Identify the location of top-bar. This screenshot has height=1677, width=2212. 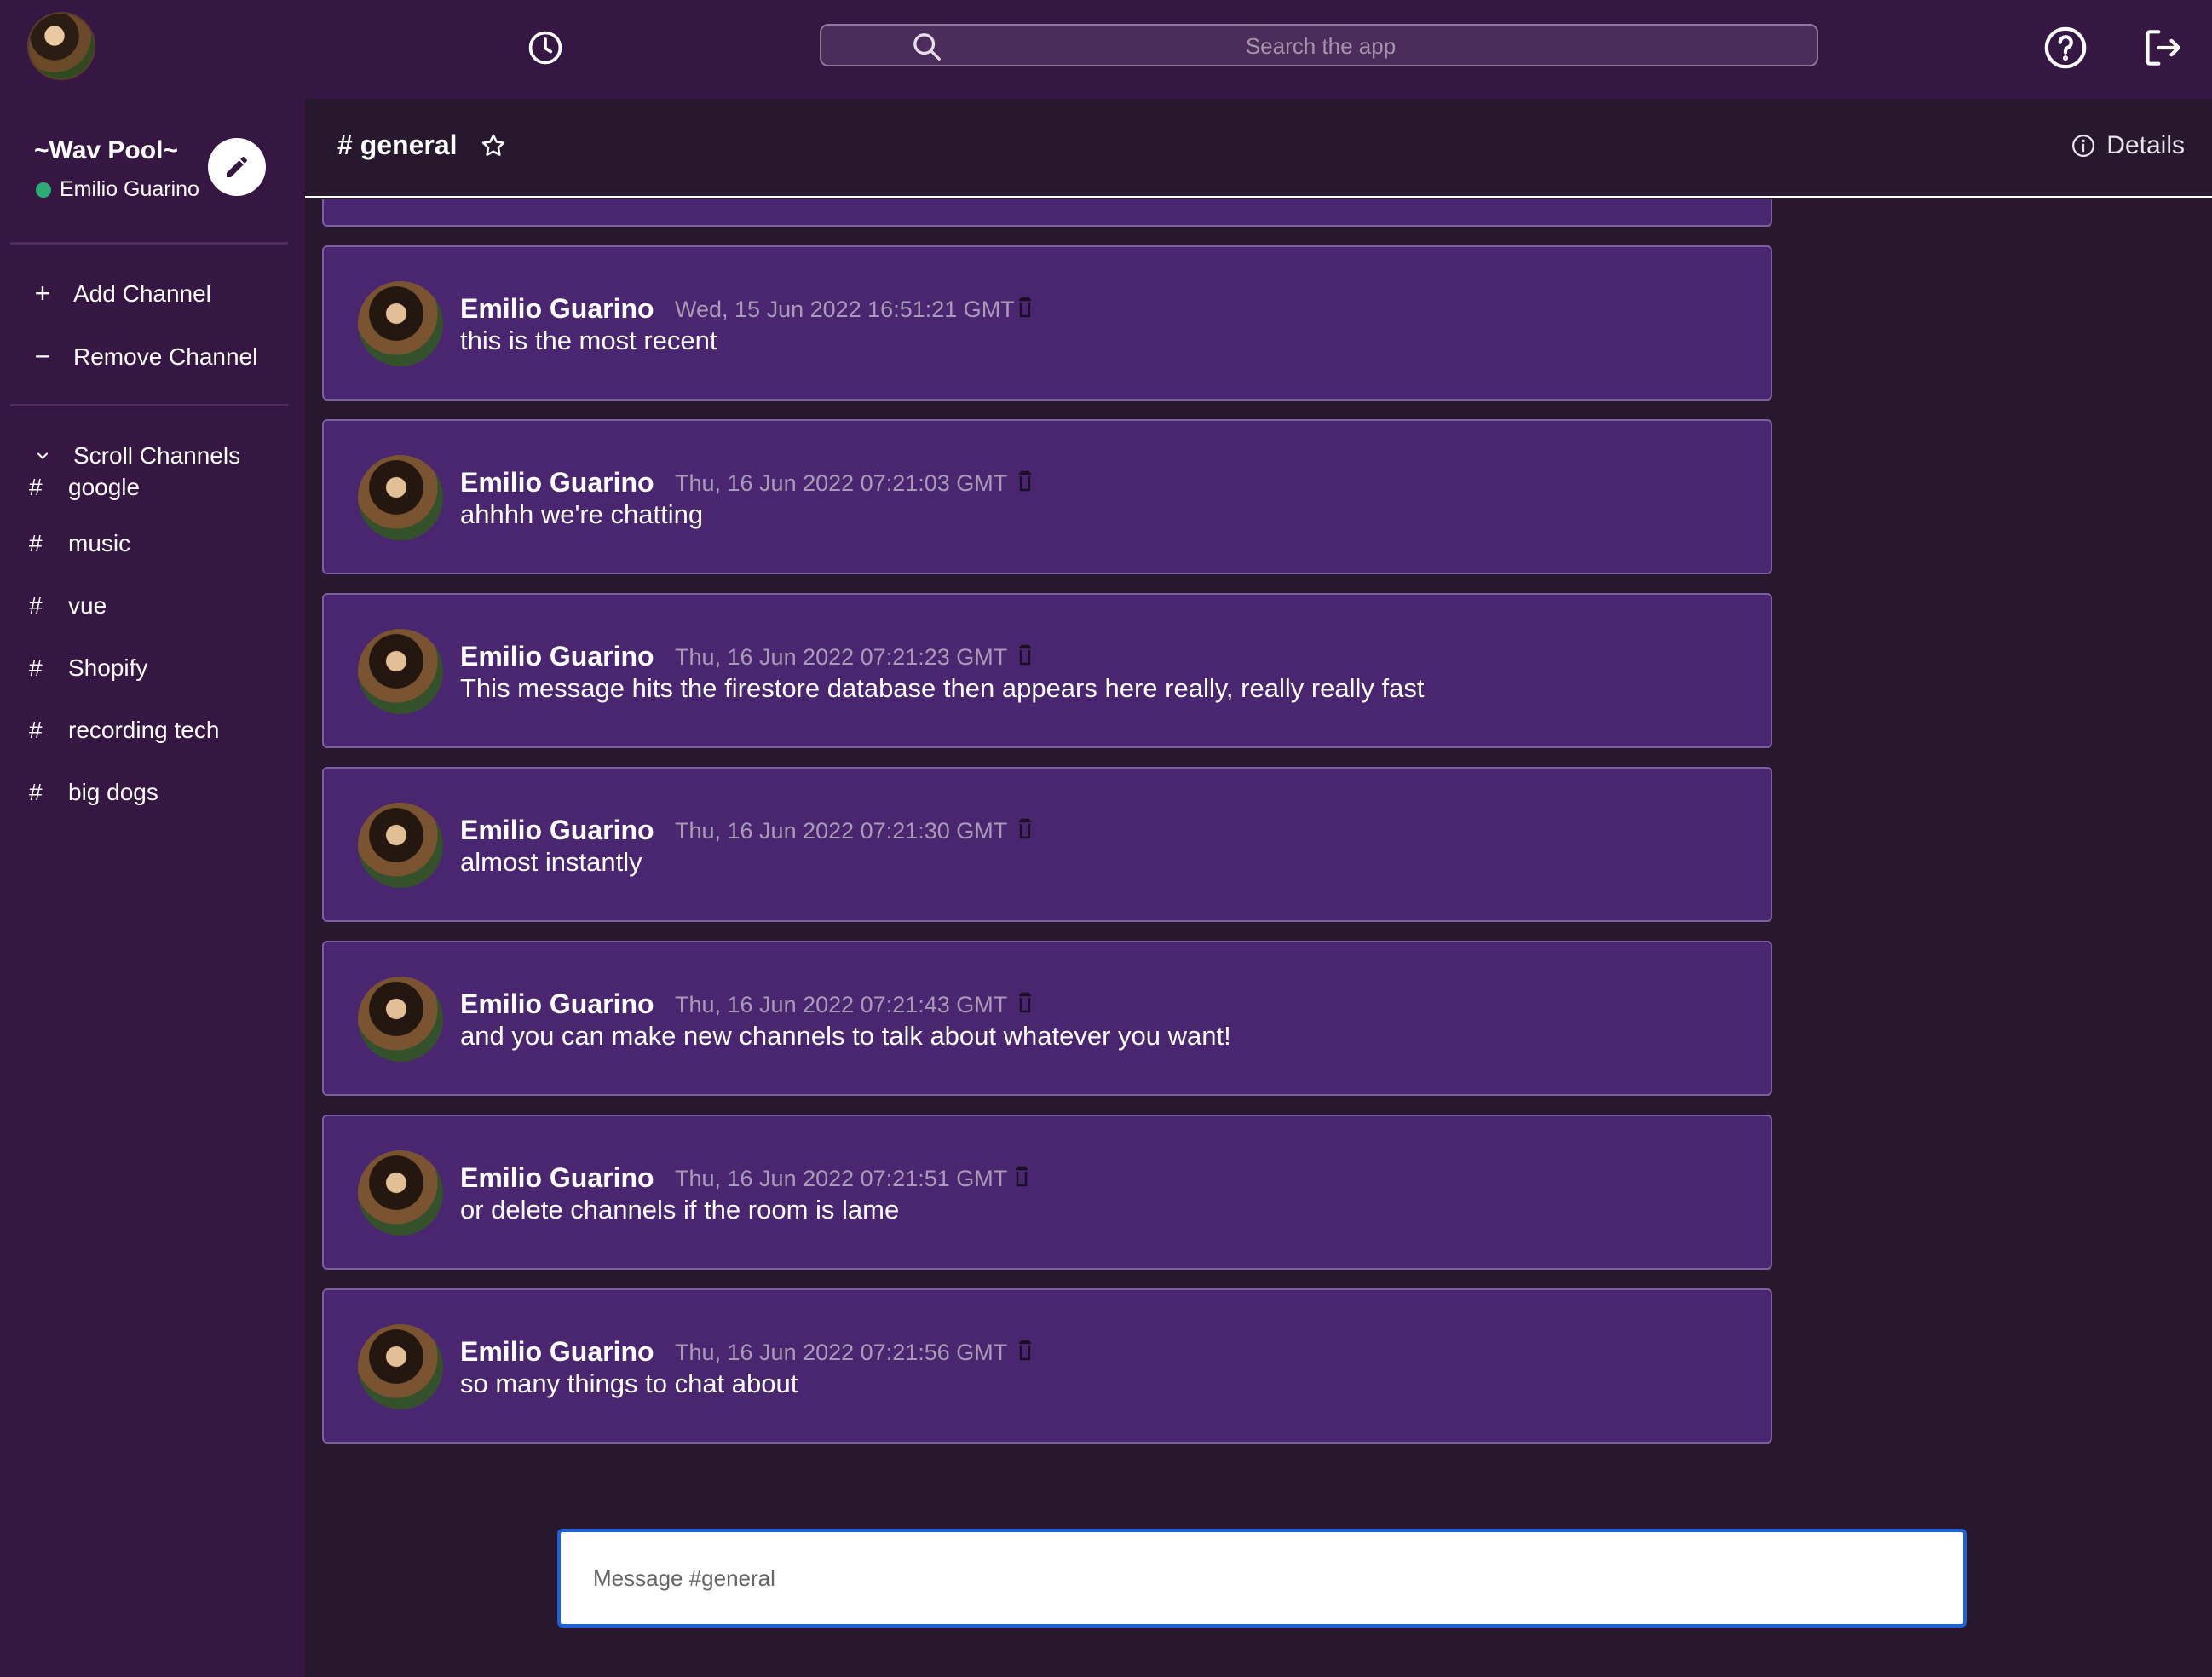
(1106, 49).